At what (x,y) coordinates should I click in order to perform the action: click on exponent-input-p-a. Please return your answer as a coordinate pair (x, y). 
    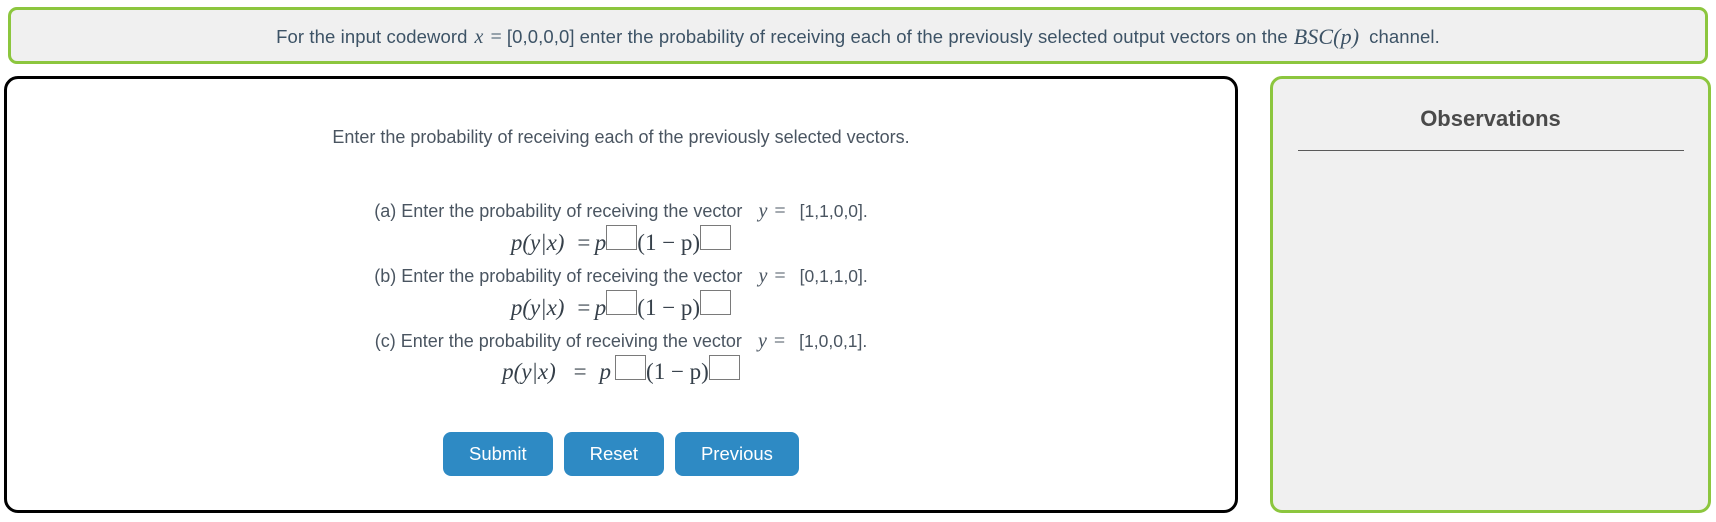
    Looking at the image, I should click on (622, 237).